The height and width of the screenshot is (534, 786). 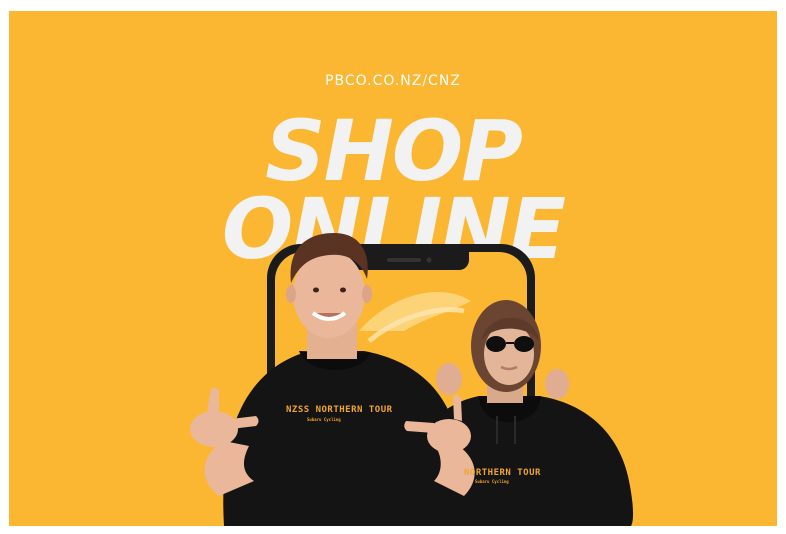 I want to click on shirt-print-man: NZSS NORTHERN TOUR, so click(x=339, y=410).